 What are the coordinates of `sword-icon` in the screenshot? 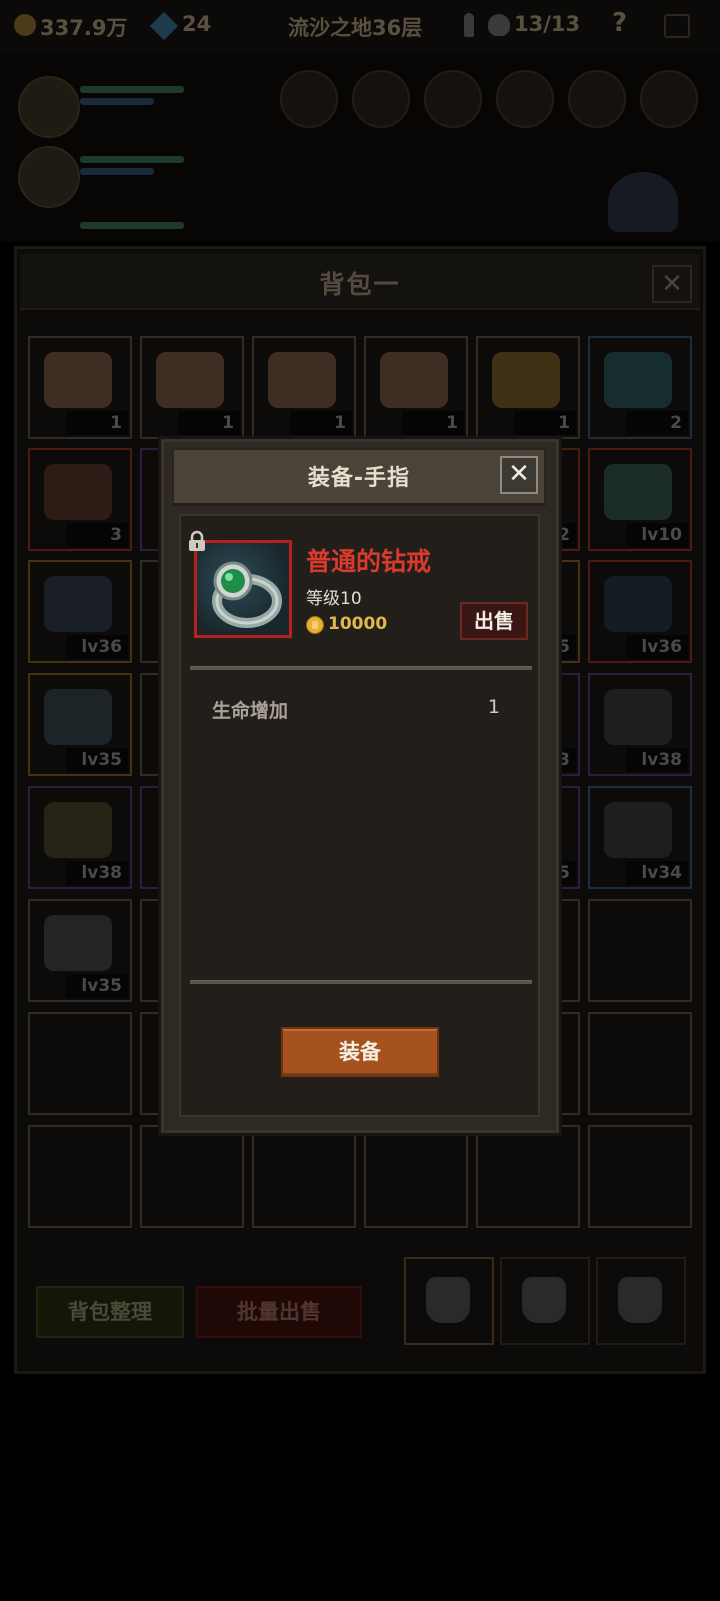 It's located at (78, 943).